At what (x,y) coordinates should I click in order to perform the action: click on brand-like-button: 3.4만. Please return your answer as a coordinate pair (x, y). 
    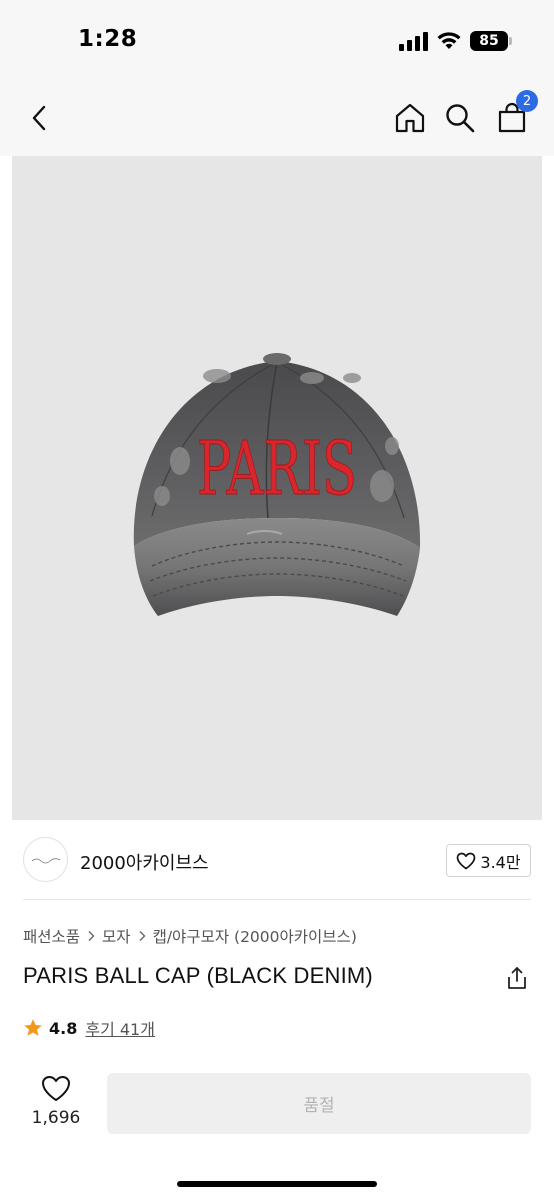
    Looking at the image, I should click on (488, 860).